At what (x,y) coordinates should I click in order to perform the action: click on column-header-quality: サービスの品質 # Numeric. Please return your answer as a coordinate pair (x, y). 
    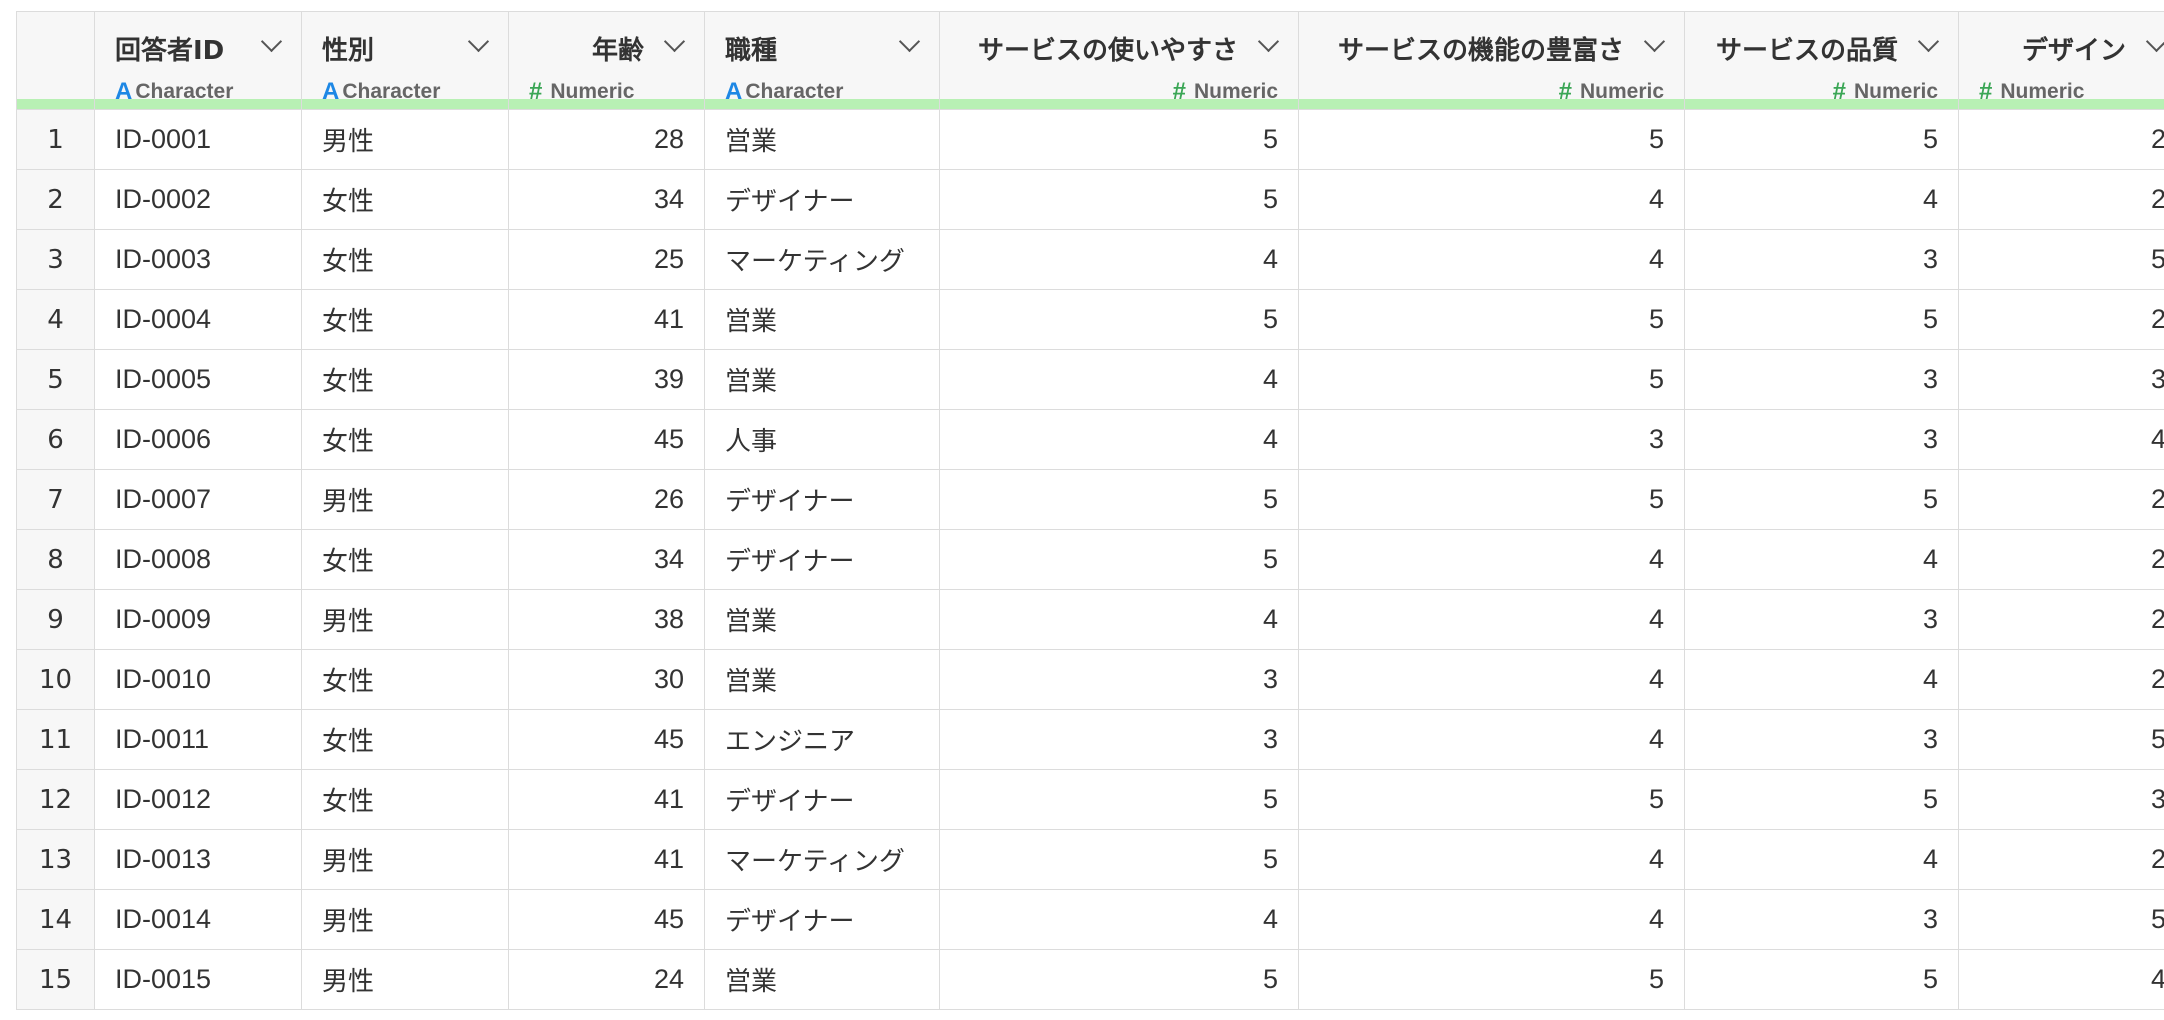
    Looking at the image, I should click on (1821, 60).